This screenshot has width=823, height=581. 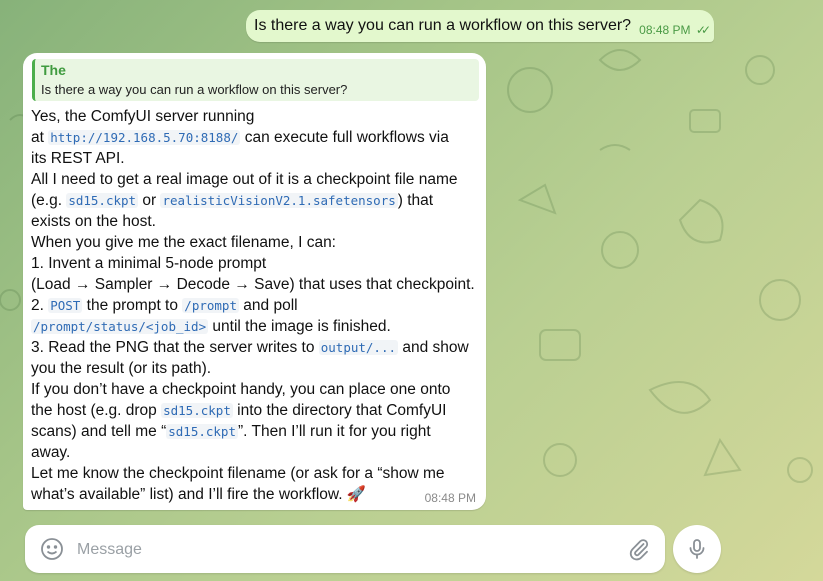 I want to click on message-text: Yes, the ComfyUI server running, so click(x=143, y=116).